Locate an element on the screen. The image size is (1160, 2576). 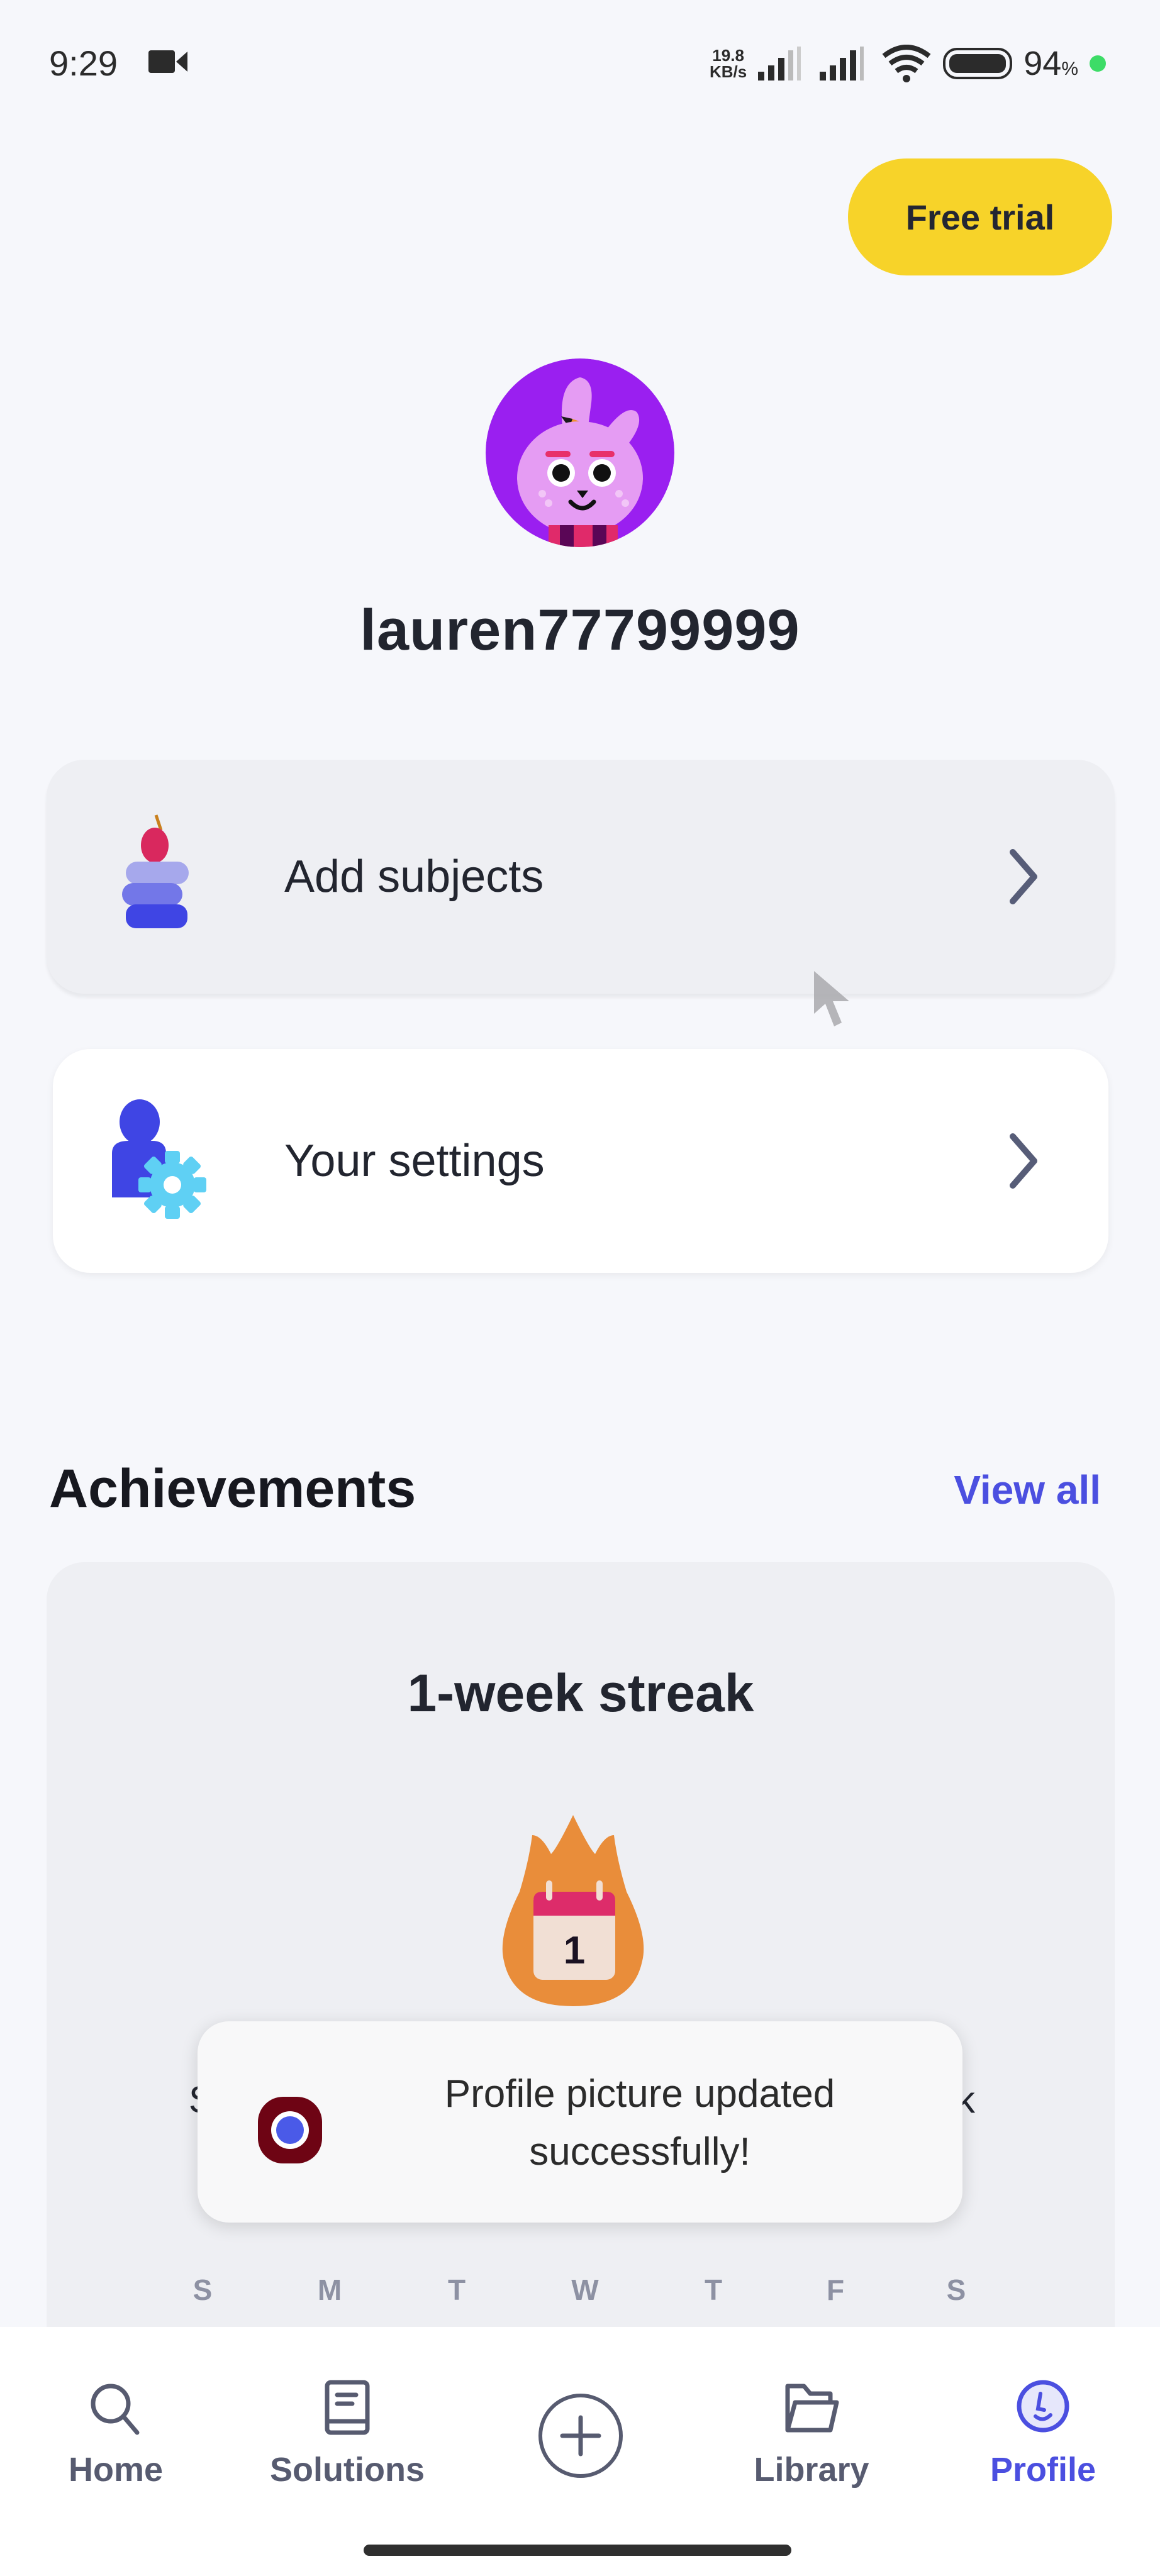
calendar-number: 1 is located at coordinates (574, 1950).